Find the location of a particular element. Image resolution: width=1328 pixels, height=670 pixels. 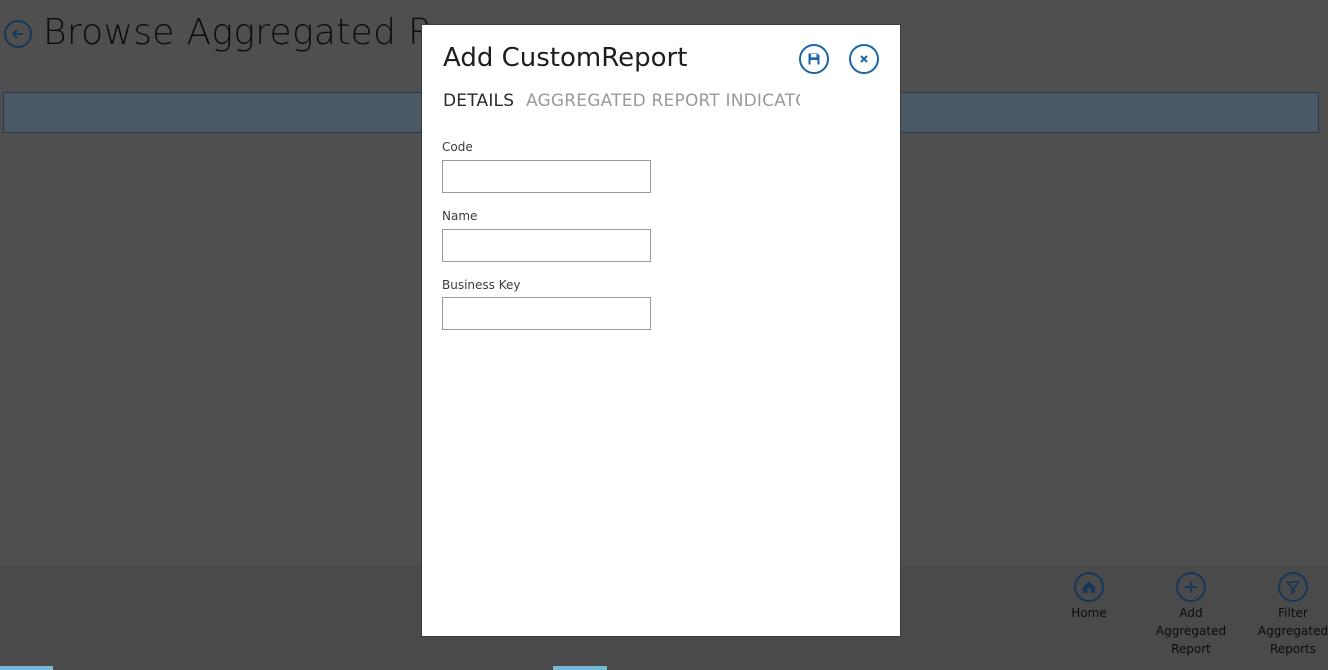

add-aggregated-report-label: Add Aggregated Report is located at coordinates (1191, 631).